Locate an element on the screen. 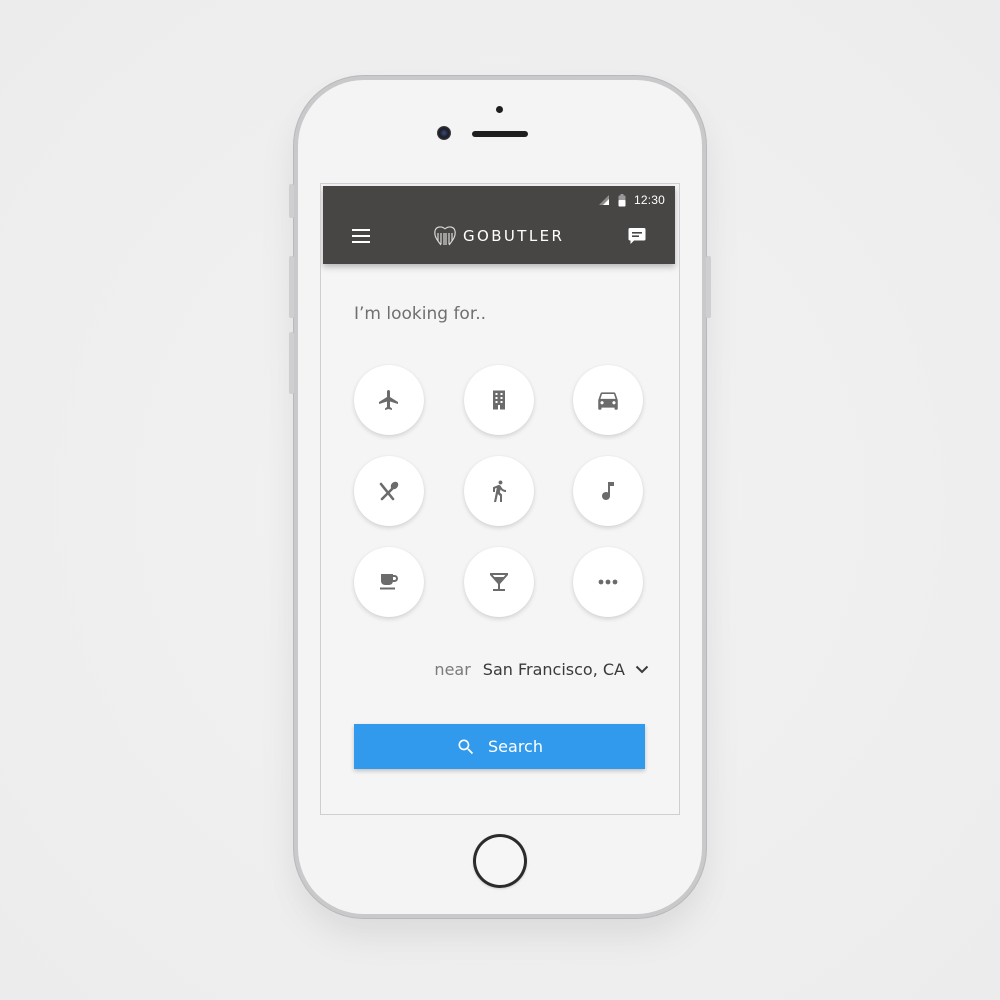 This screenshot has width=1000, height=1000. gobutler-logo is located at coordinates (445, 236).